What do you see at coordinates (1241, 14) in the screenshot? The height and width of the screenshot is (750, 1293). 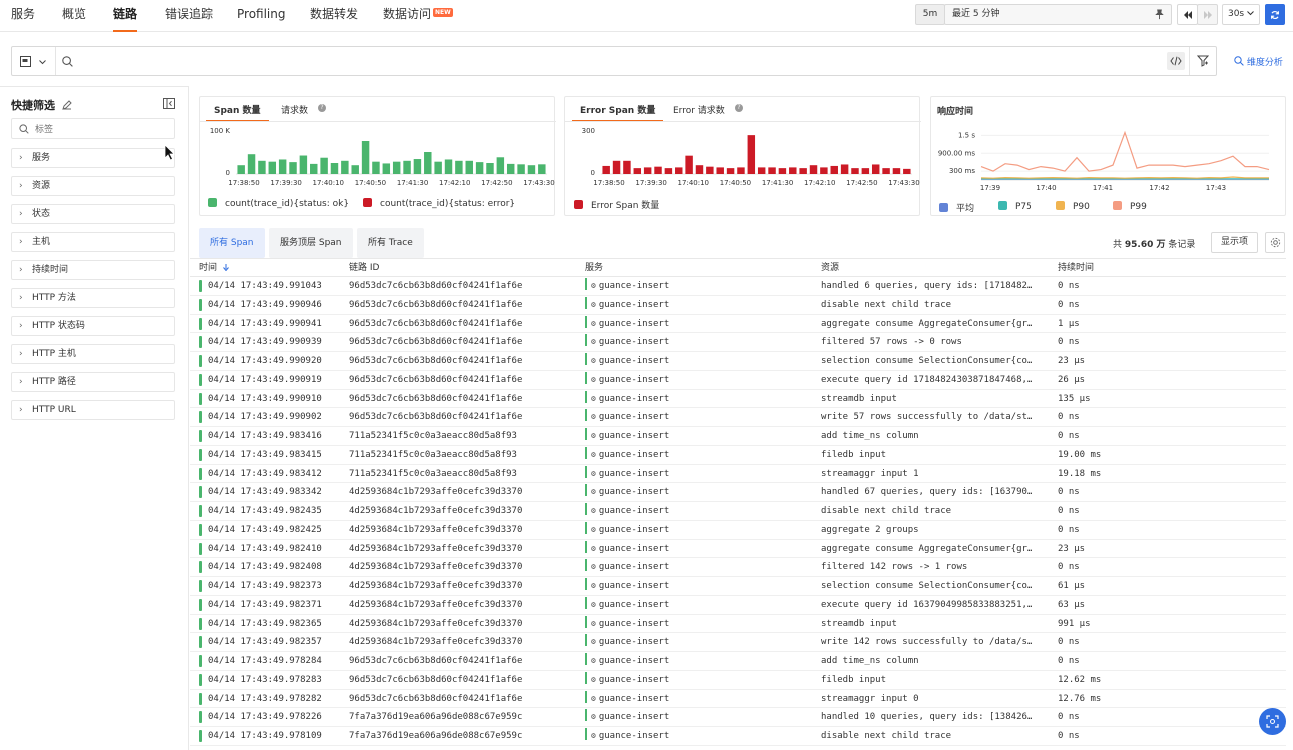 I see `refresh-interval-select: 30s` at bounding box center [1241, 14].